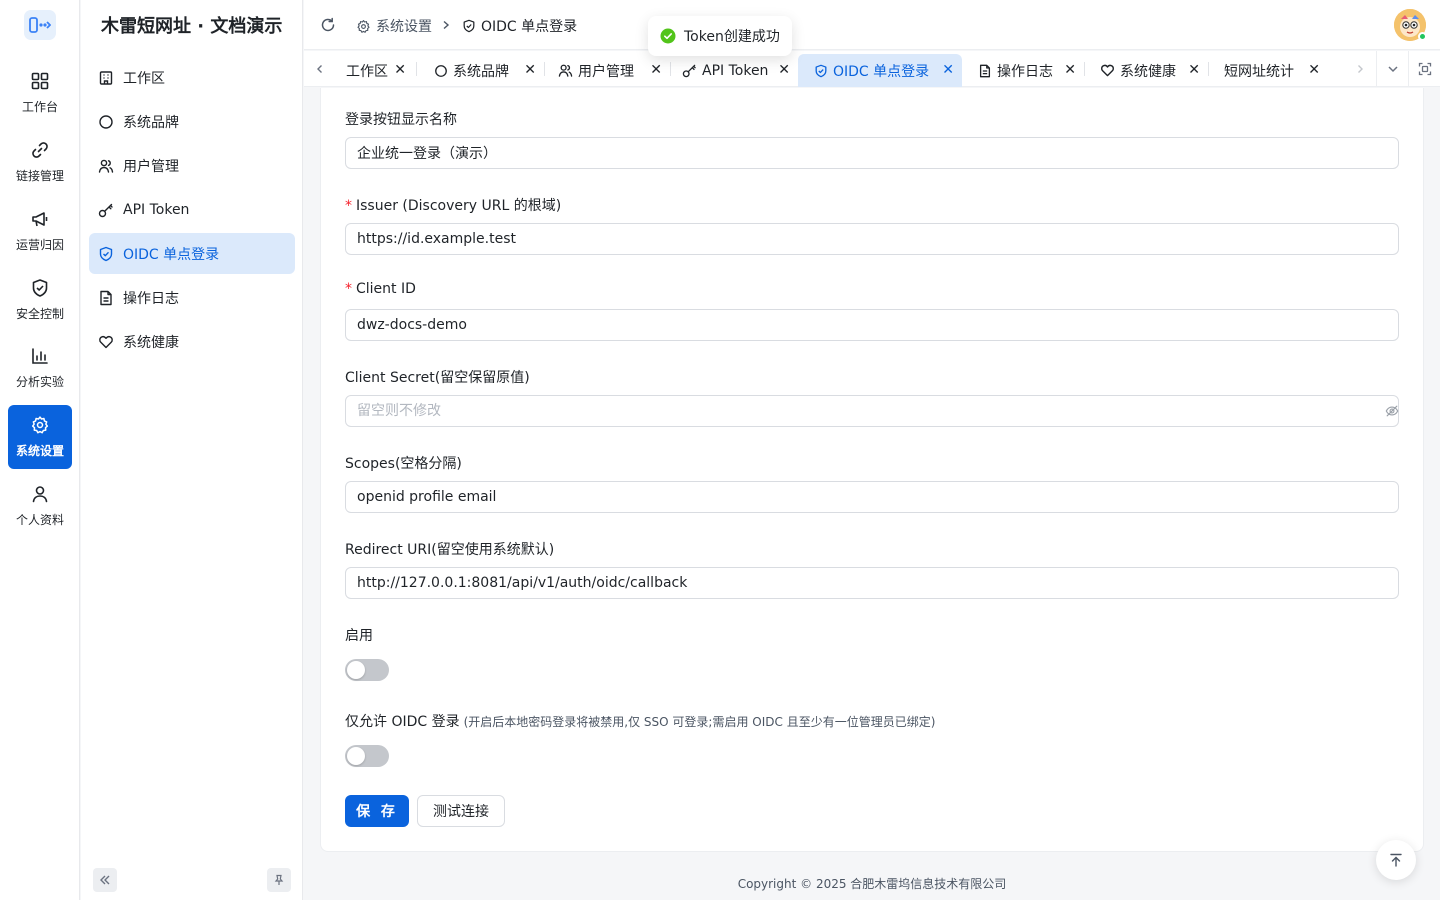 The image size is (1440, 900). What do you see at coordinates (872, 153) in the screenshot?
I see `button-name-input` at bounding box center [872, 153].